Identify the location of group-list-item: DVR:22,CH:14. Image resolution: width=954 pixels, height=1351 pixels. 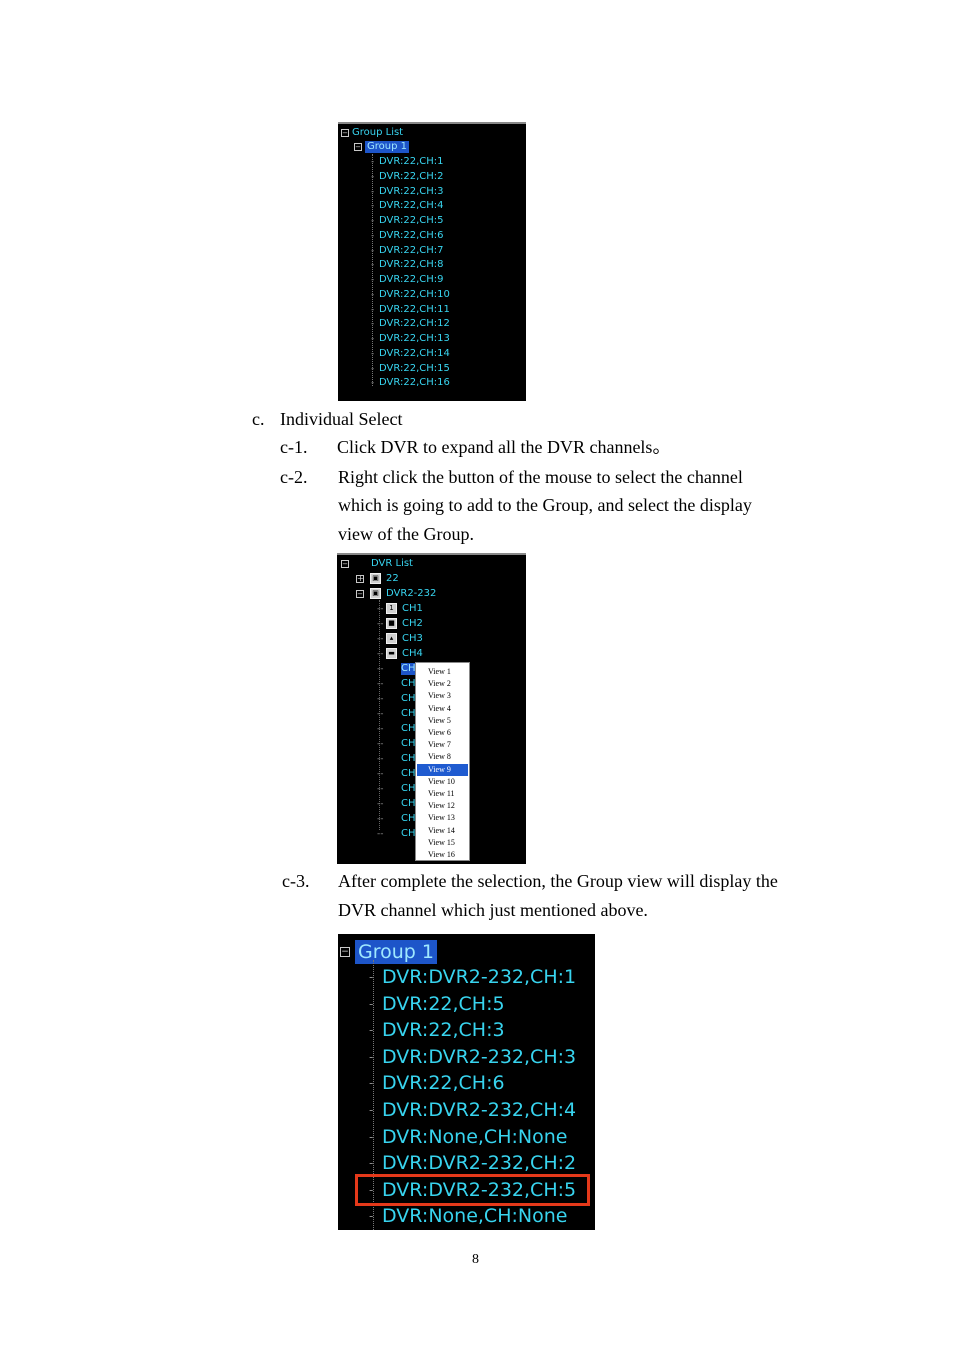
(414, 354).